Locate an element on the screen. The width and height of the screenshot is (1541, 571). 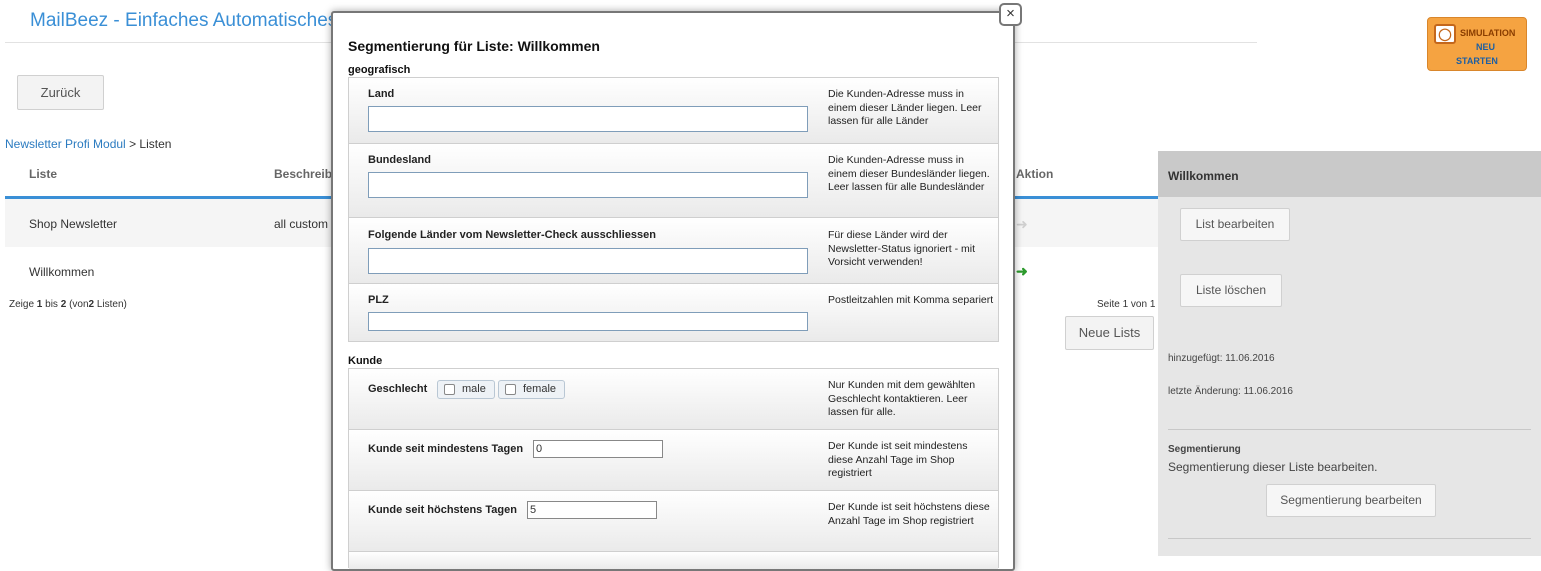
gender-female-checkbox: female is located at coordinates (532, 389).